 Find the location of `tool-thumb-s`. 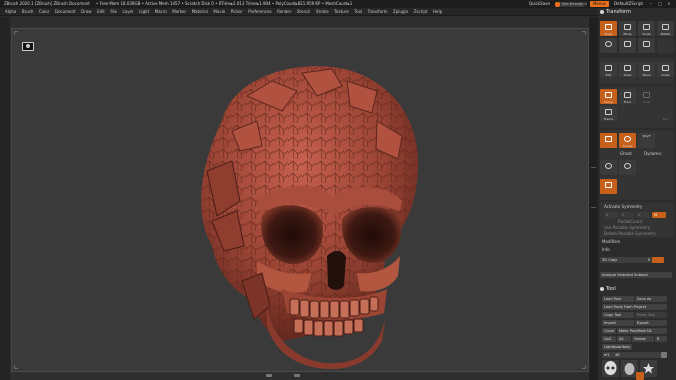

tool-thumb-s is located at coordinates (640, 376).